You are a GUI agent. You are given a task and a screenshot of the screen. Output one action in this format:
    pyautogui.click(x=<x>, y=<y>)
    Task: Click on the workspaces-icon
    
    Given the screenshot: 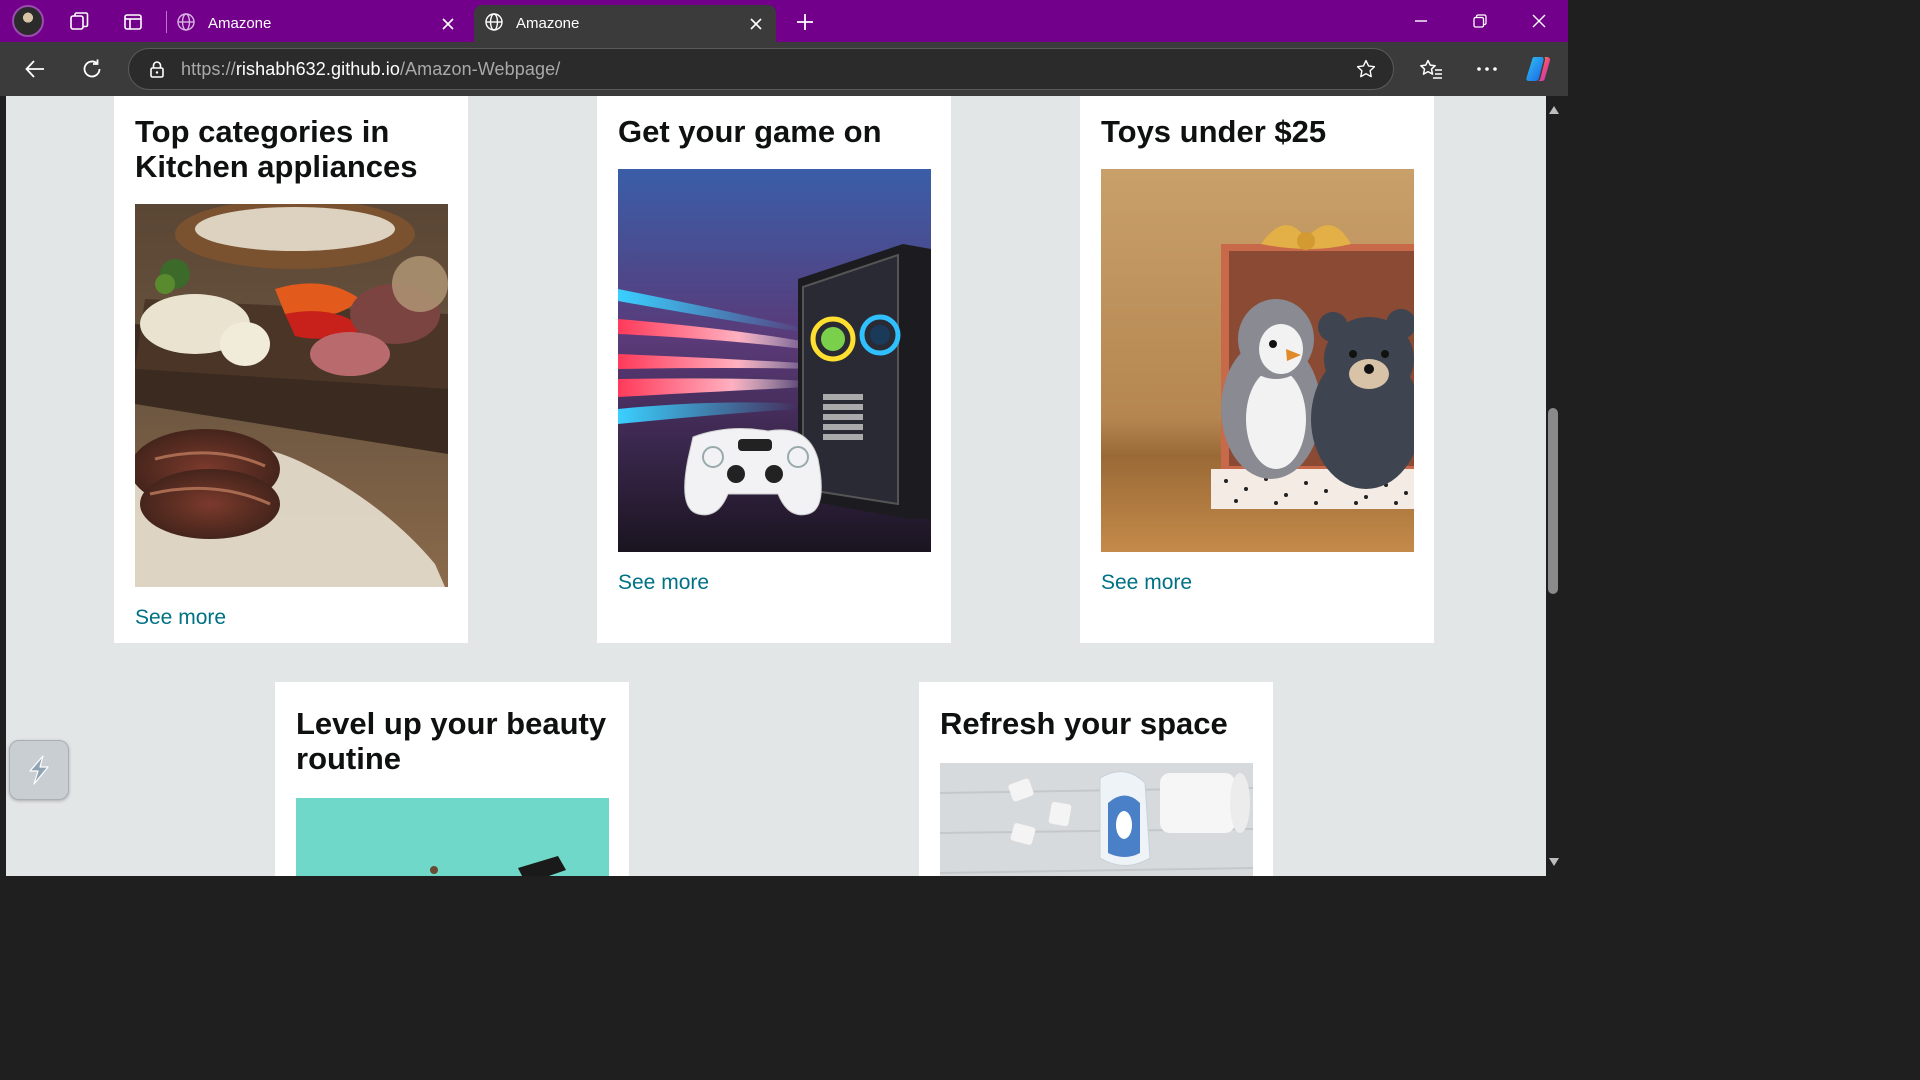 What is the action you would take?
    pyautogui.click(x=79, y=22)
    